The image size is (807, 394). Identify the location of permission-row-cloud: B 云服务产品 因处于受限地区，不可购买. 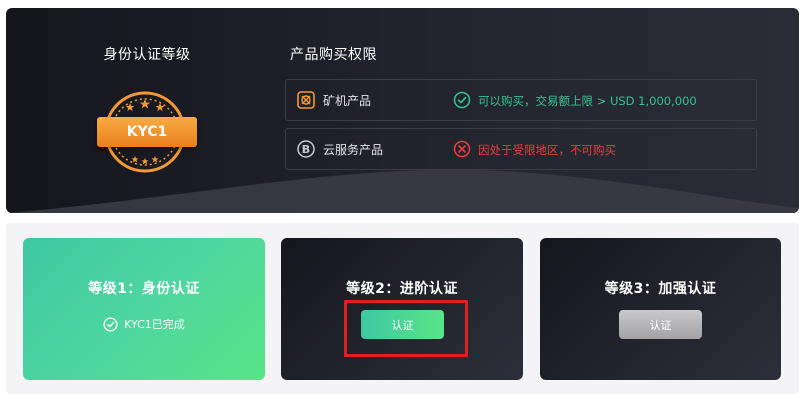
(521, 149).